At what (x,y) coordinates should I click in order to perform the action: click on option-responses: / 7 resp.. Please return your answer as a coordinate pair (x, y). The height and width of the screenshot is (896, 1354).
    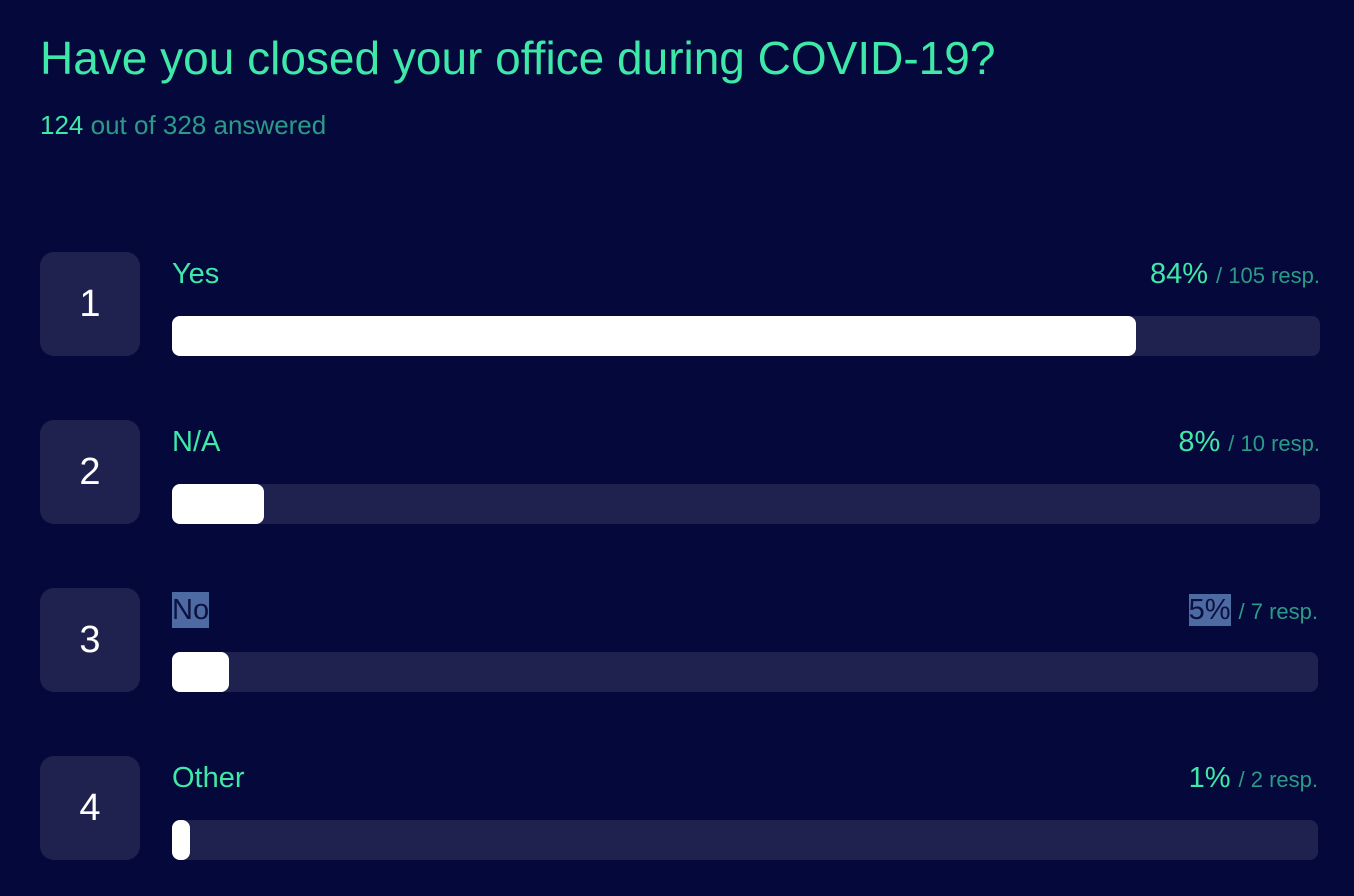
    Looking at the image, I should click on (1278, 611).